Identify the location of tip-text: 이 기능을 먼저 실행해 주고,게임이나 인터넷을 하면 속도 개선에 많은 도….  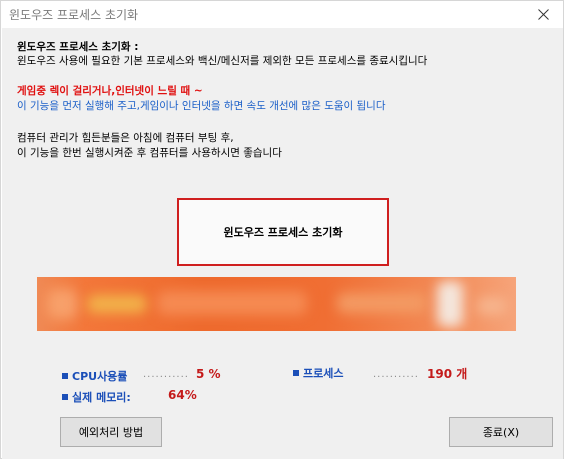
(201, 106).